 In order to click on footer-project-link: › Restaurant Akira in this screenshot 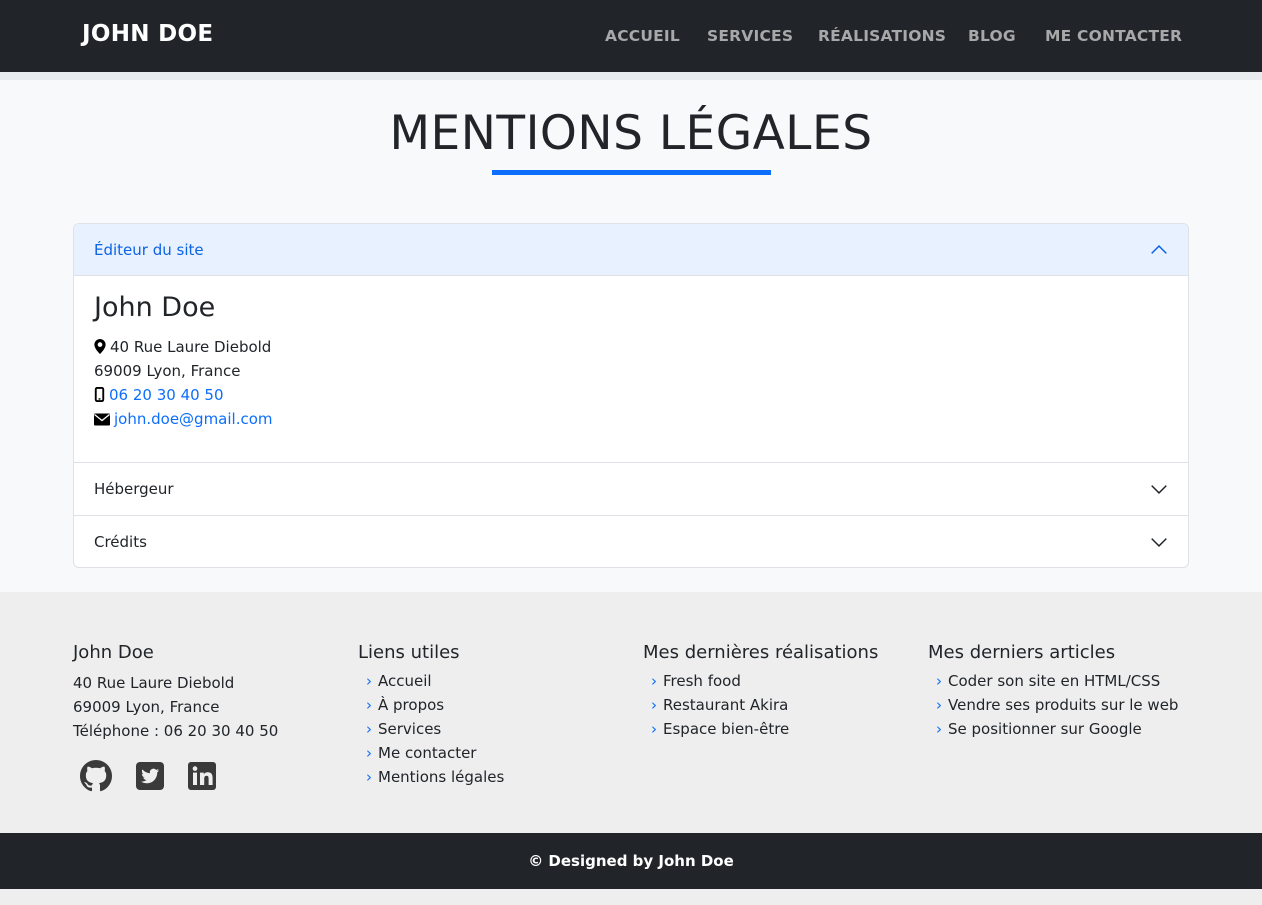, I will do `click(773, 705)`.